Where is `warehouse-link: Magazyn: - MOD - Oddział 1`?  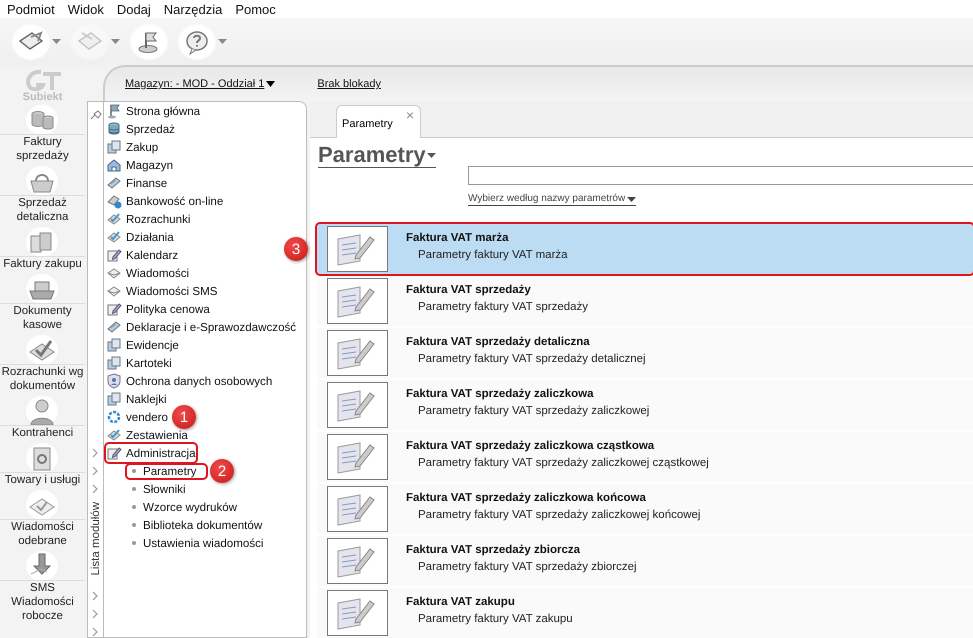 warehouse-link: Magazyn: - MOD - Oddział 1 is located at coordinates (200, 84).